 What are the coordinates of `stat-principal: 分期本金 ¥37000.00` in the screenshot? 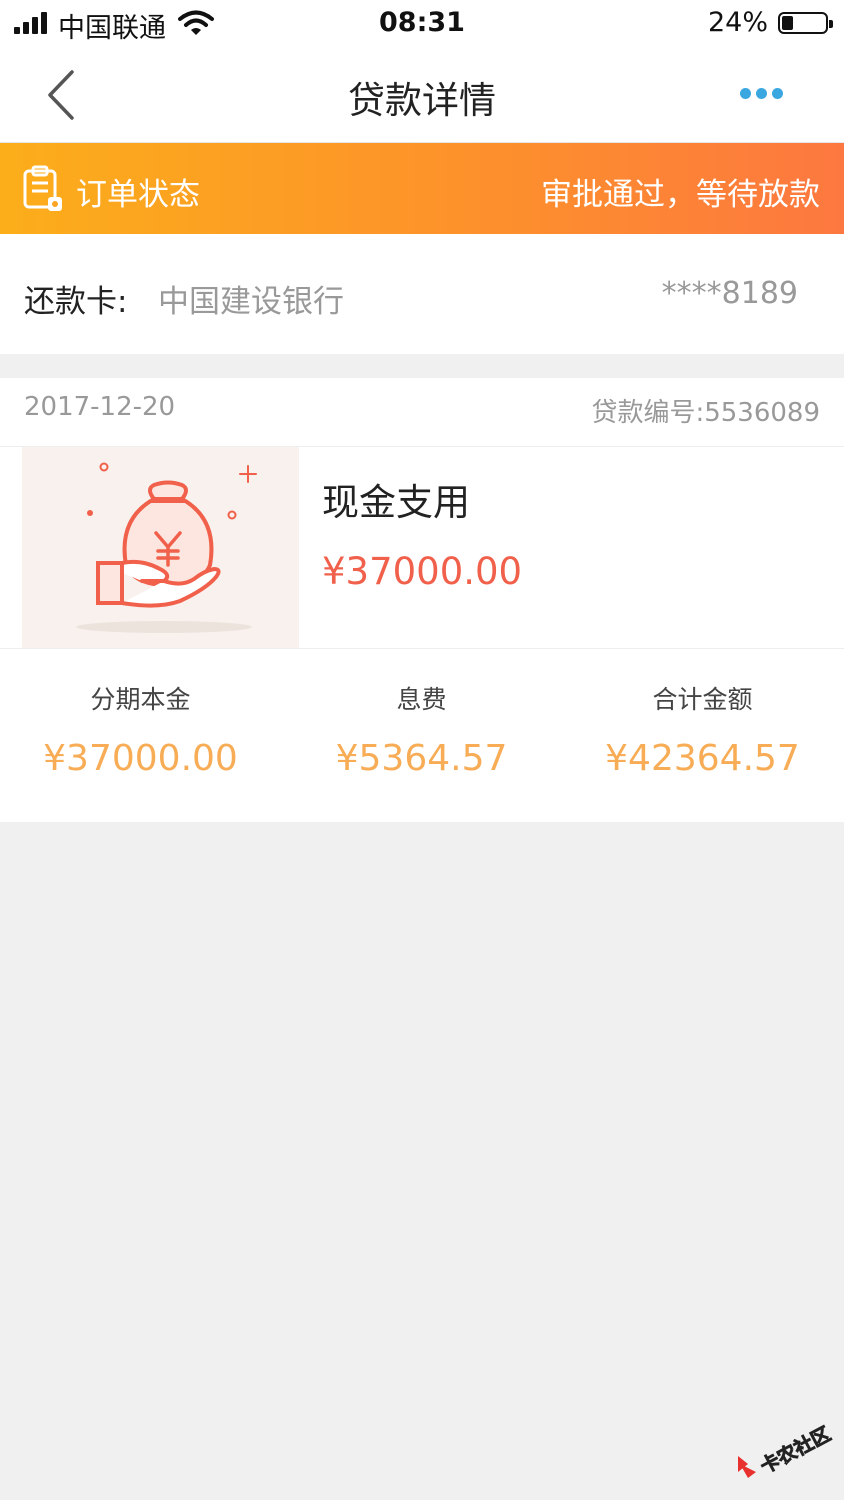 It's located at (140, 729).